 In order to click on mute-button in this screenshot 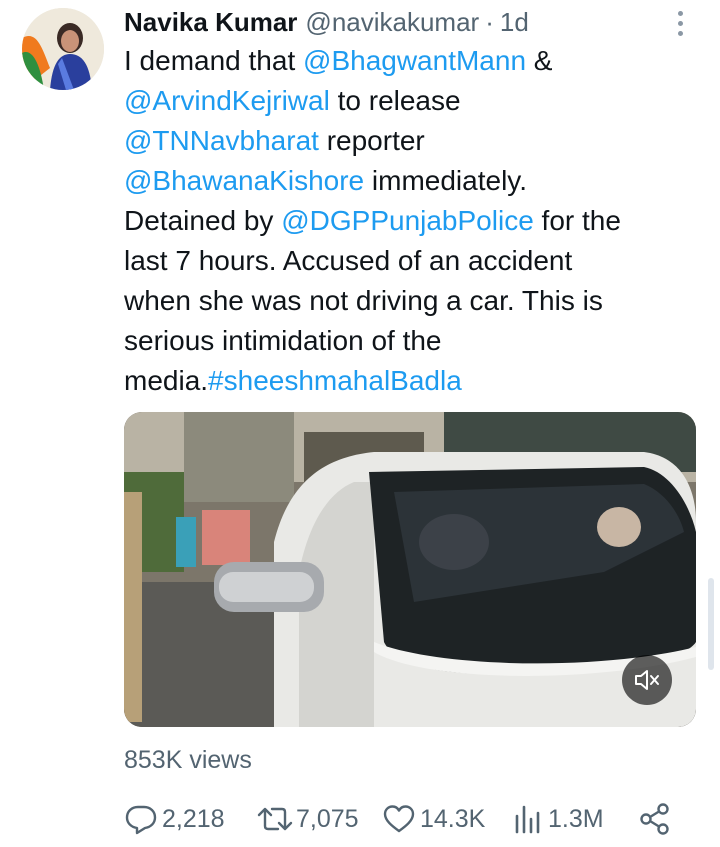, I will do `click(647, 680)`.